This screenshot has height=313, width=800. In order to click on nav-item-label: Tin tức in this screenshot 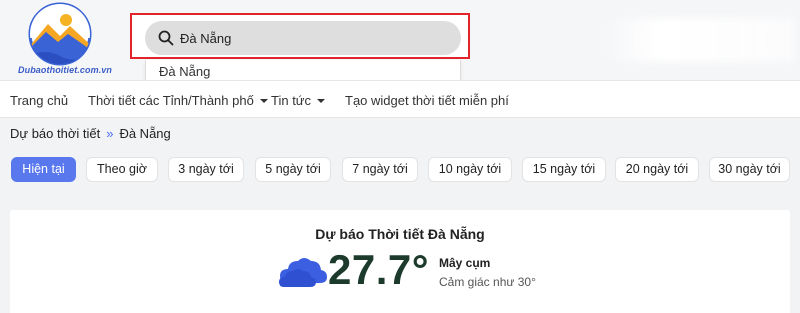, I will do `click(291, 100)`.